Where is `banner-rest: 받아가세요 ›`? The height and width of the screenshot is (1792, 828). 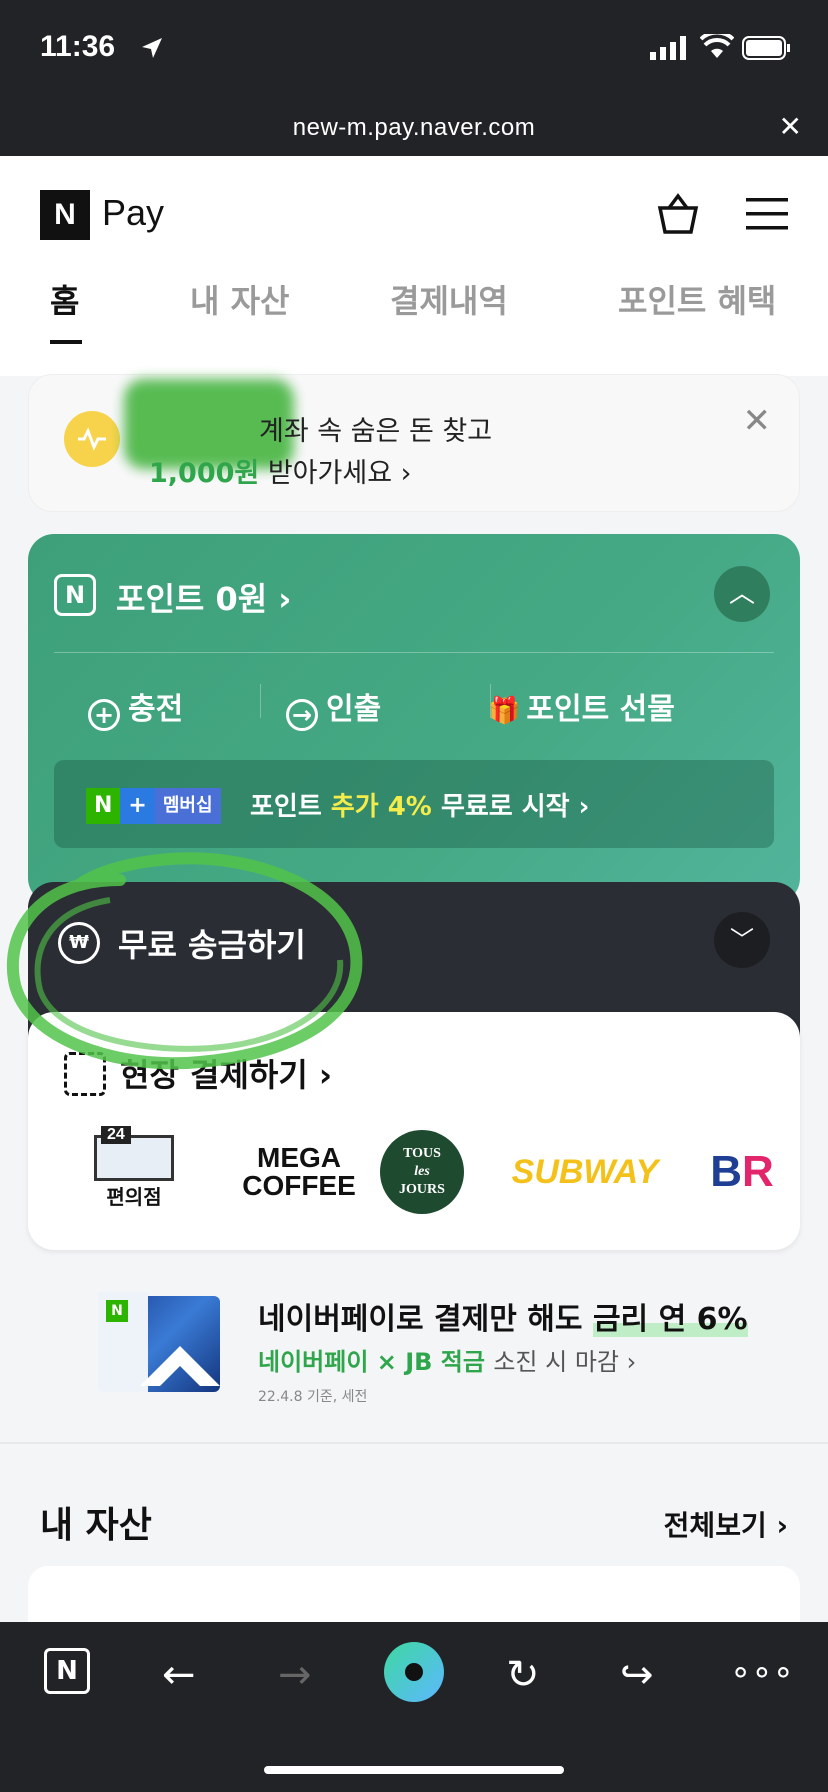 banner-rest: 받아가세요 › is located at coordinates (339, 473).